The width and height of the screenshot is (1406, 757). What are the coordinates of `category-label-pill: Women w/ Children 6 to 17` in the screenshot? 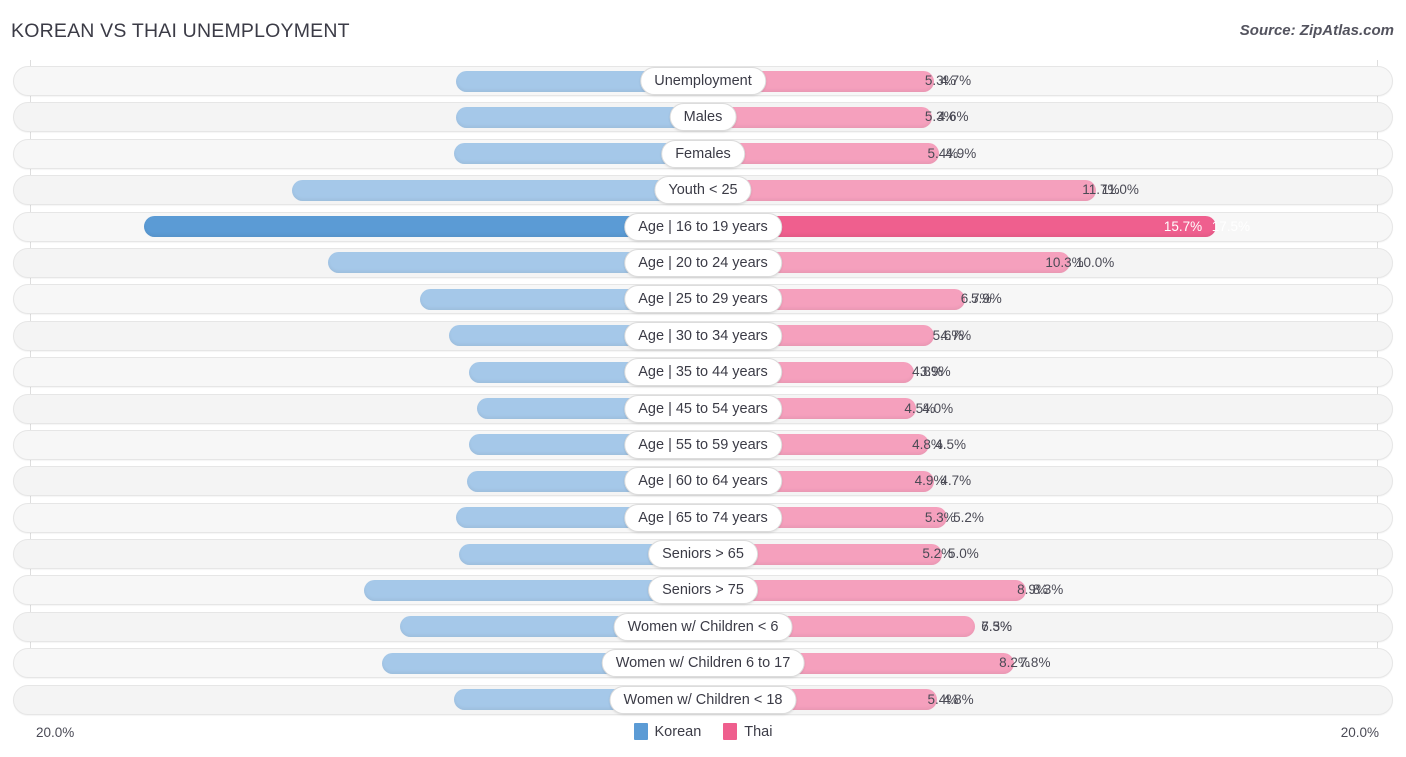 It's located at (703, 663).